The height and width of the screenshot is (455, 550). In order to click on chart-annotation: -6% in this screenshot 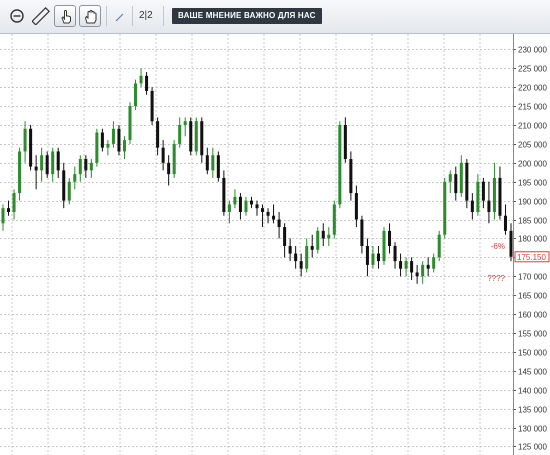, I will do `click(498, 246)`.